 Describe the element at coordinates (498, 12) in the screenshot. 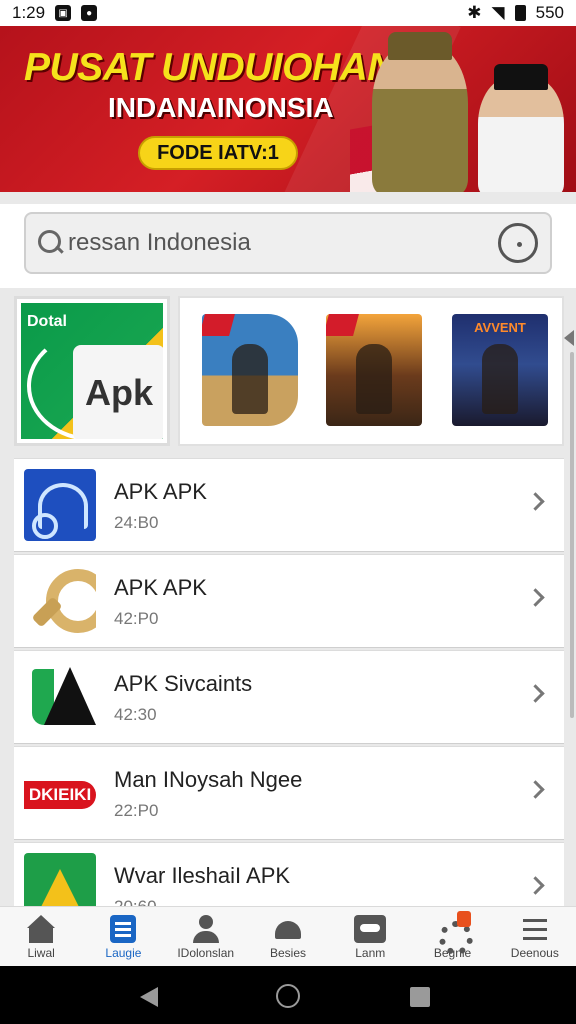

I see `wifi-icon: ◥` at that location.